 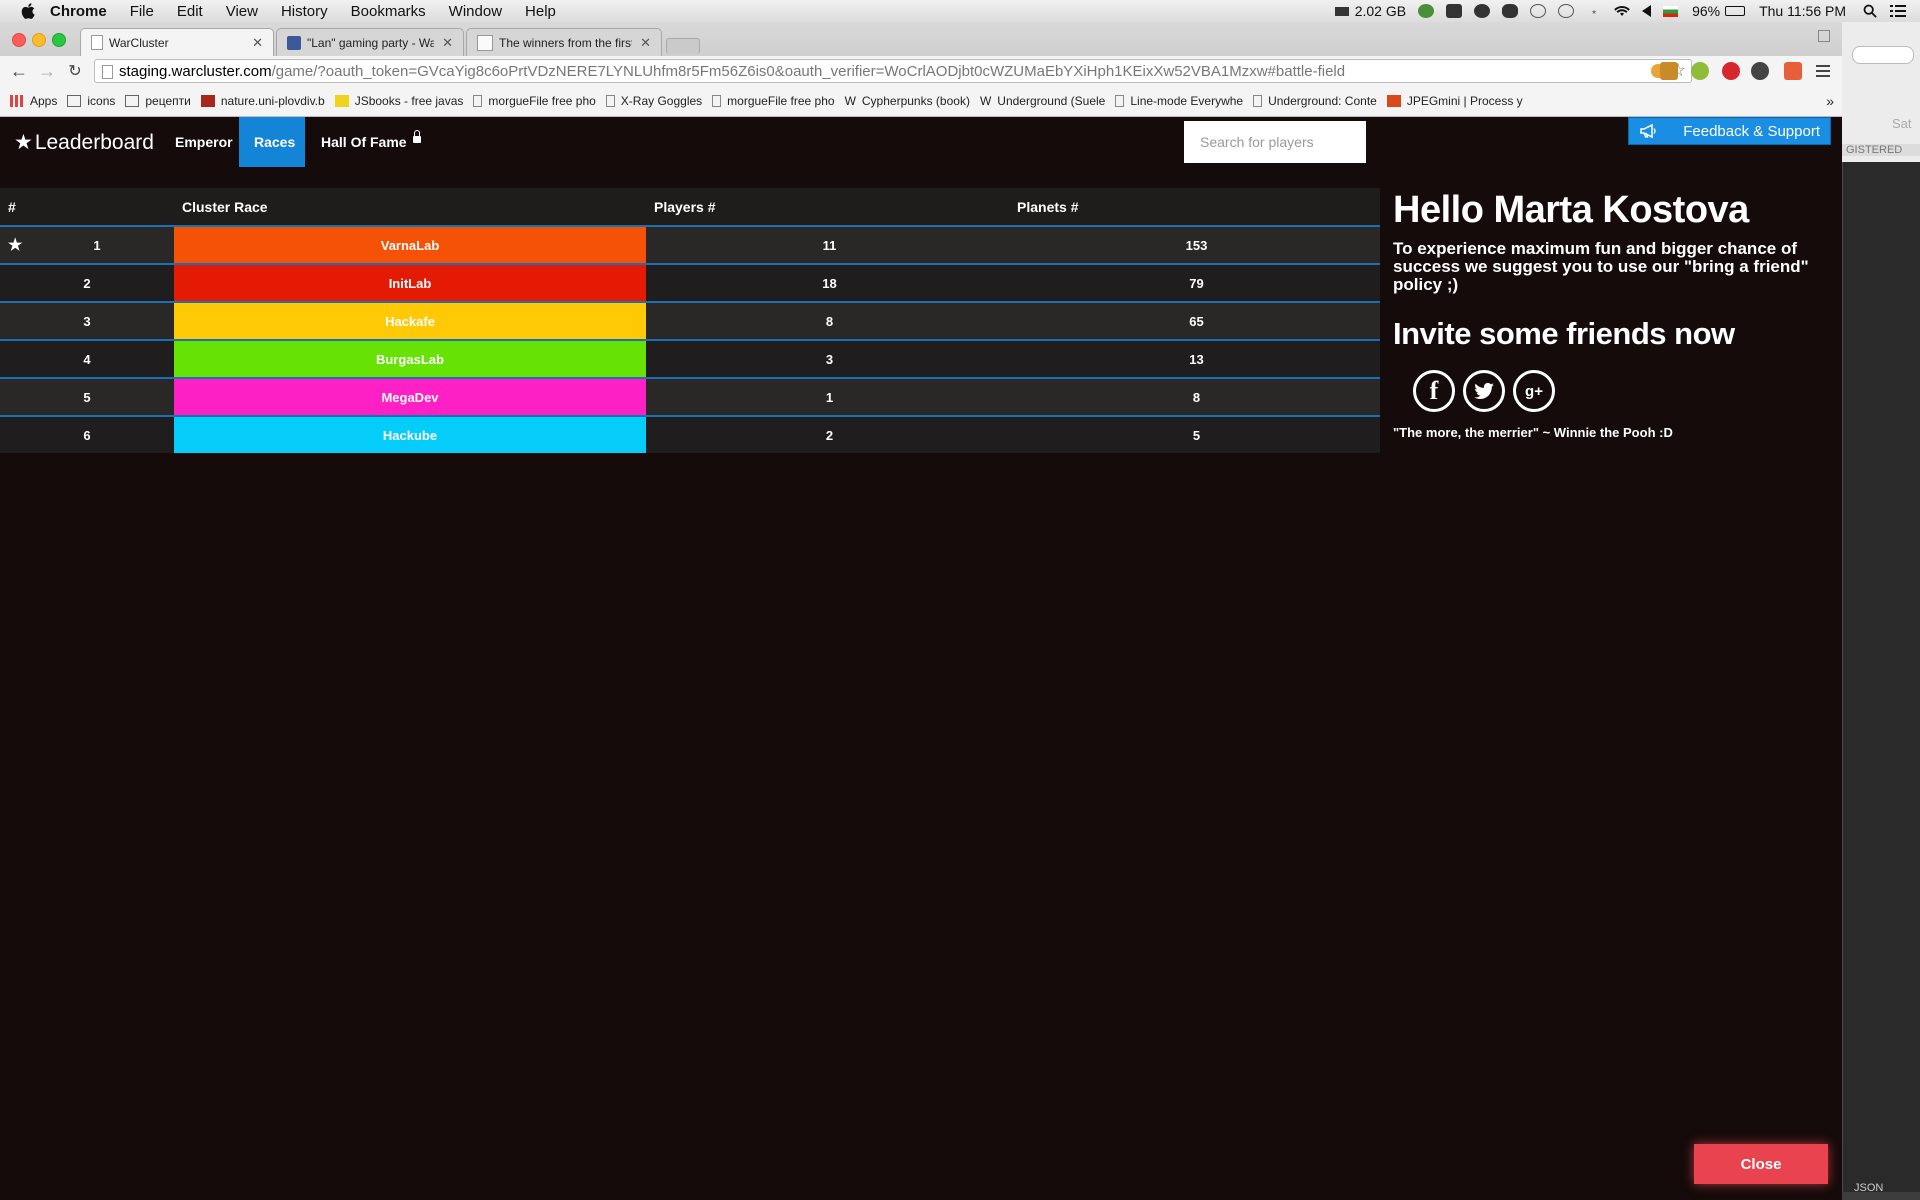 What do you see at coordinates (1622, 11) in the screenshot?
I see `wifi-icon` at bounding box center [1622, 11].